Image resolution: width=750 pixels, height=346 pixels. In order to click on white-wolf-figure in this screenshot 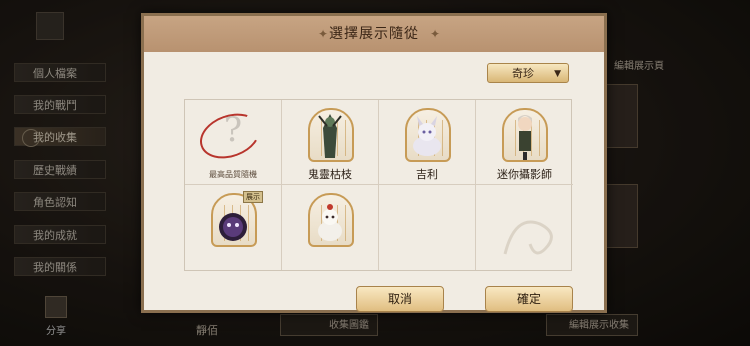, I will do `click(427, 136)`.